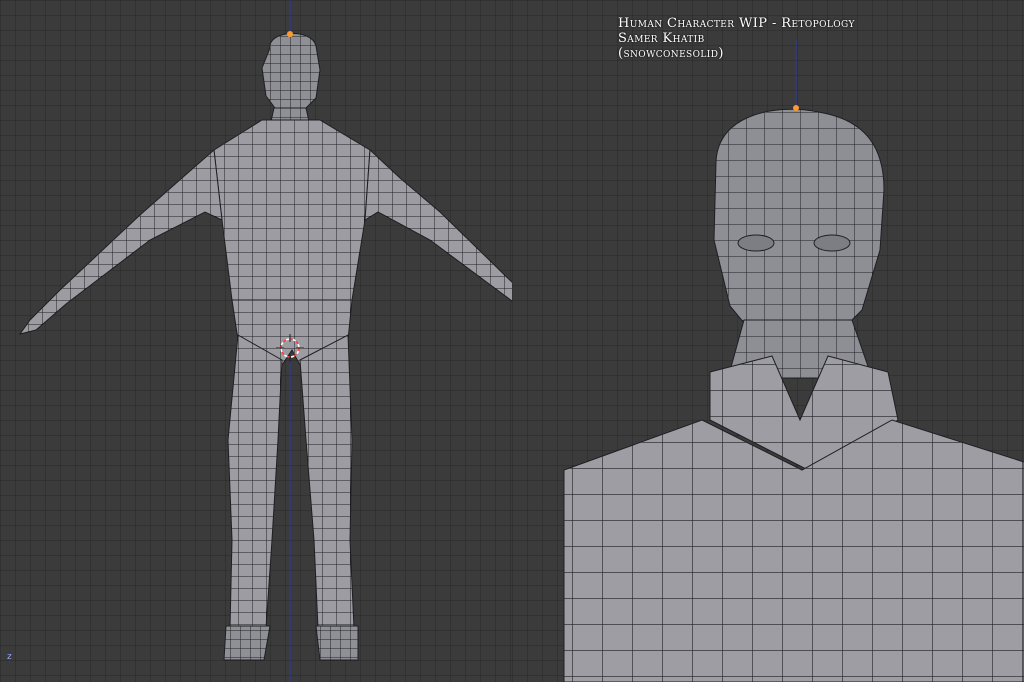 The image size is (1024, 682). Describe the element at coordinates (736, 23) in the screenshot. I see `title-line-1: Human Character WIP - Retopology` at that location.